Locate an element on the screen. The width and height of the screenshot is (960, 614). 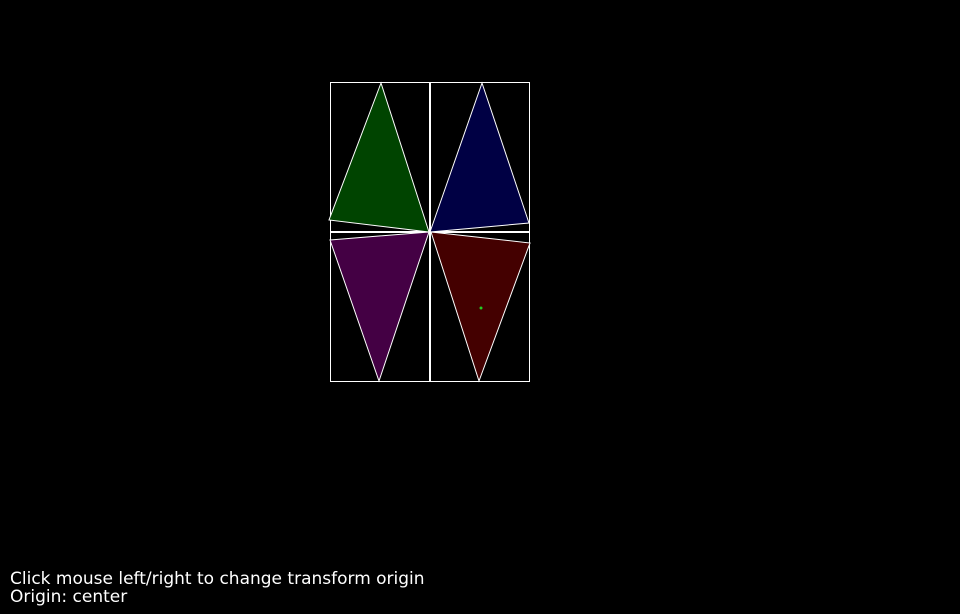
triangle-green is located at coordinates (379, 157).